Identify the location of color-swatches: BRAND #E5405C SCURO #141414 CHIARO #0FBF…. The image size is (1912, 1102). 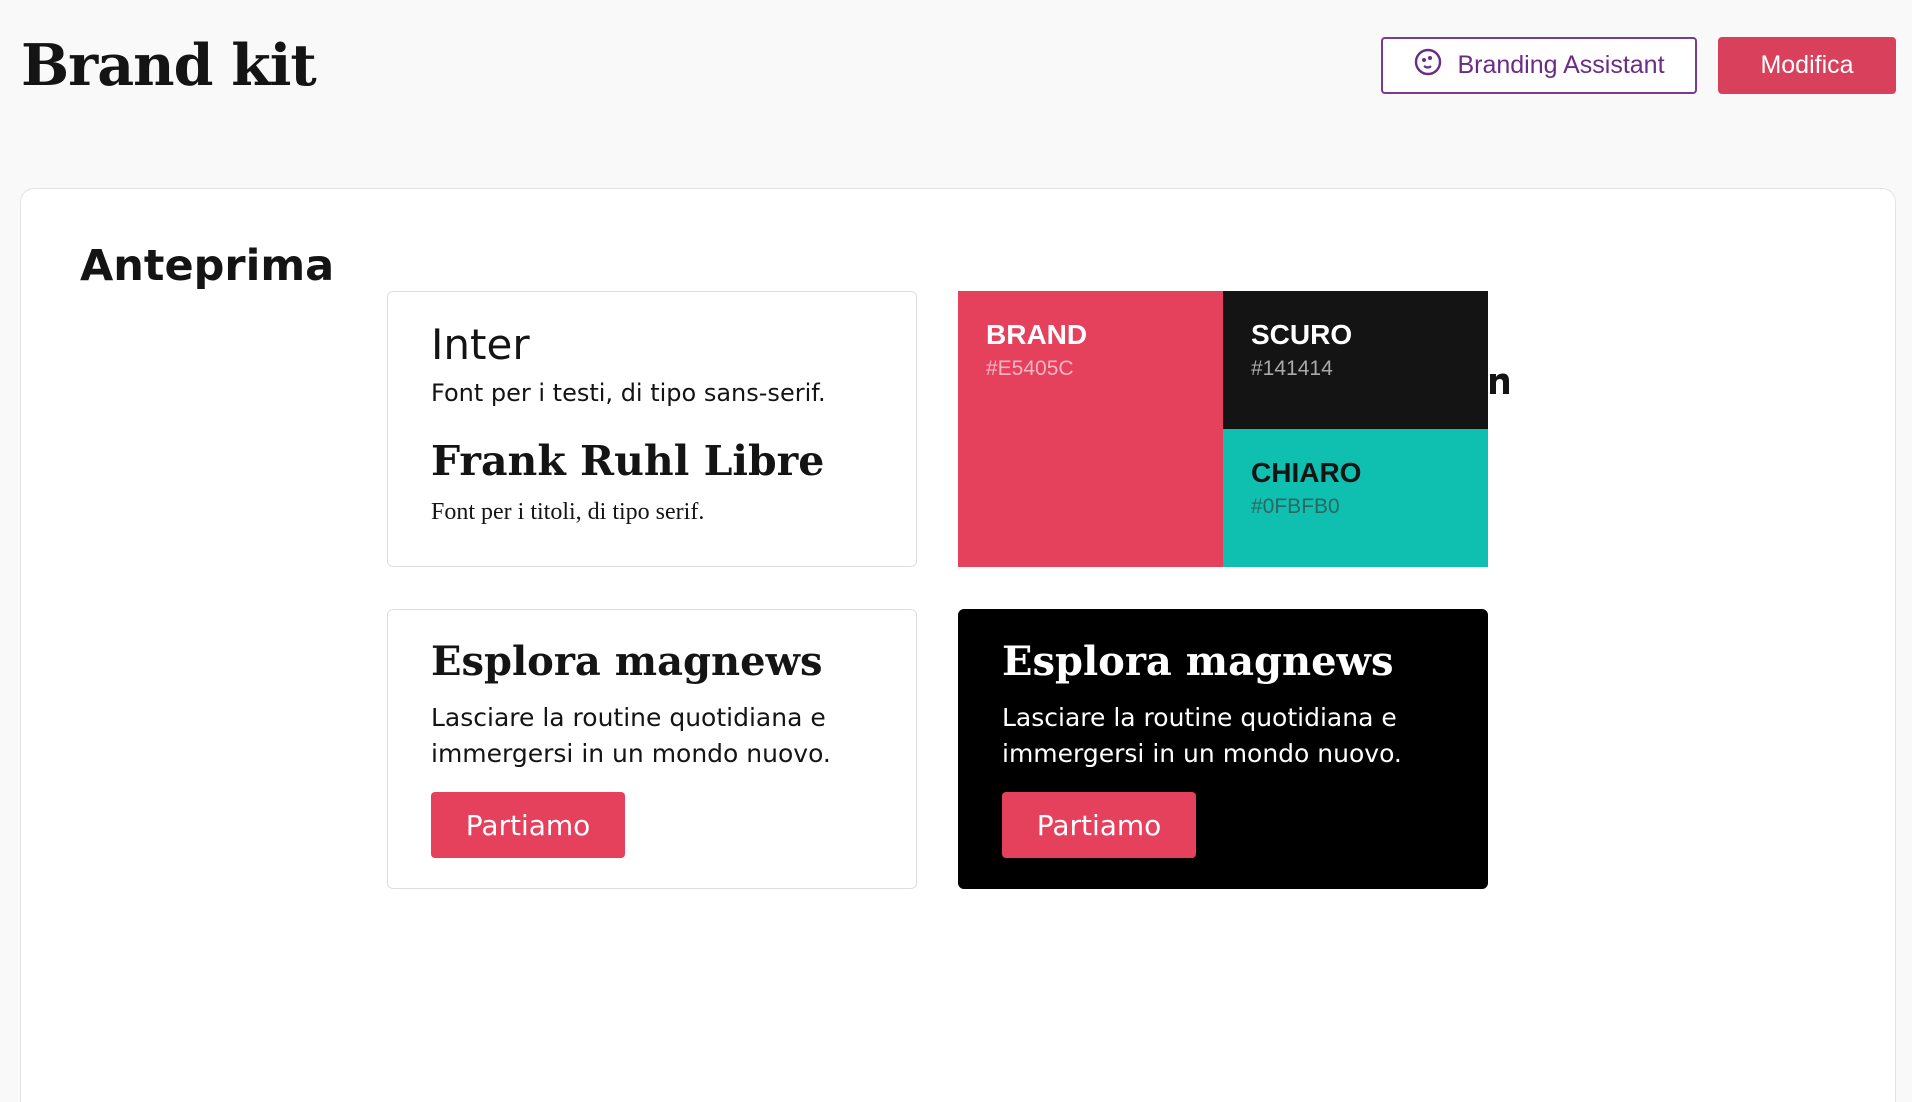
(1223, 429).